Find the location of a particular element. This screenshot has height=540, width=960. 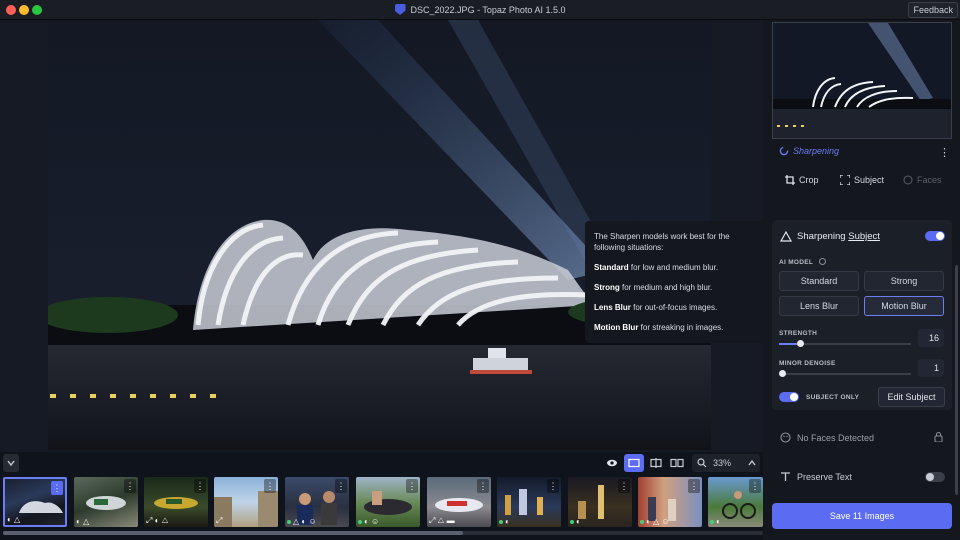

filmstrip-thumb-8: ⋮ ◐ is located at coordinates (529, 502).